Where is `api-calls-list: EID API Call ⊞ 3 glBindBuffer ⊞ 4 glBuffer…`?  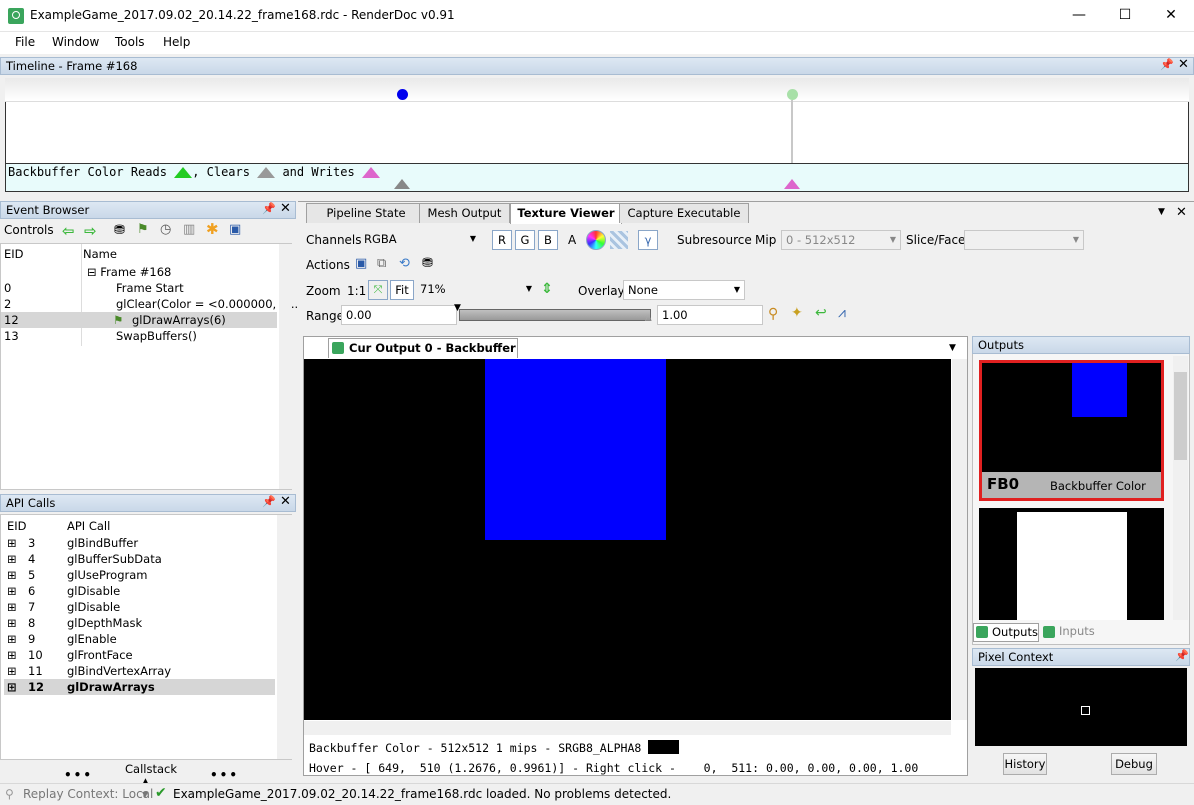
api-calls-list: EID API Call ⊞ 3 glBindBuffer ⊞ 4 glBuffer… is located at coordinates (146, 637).